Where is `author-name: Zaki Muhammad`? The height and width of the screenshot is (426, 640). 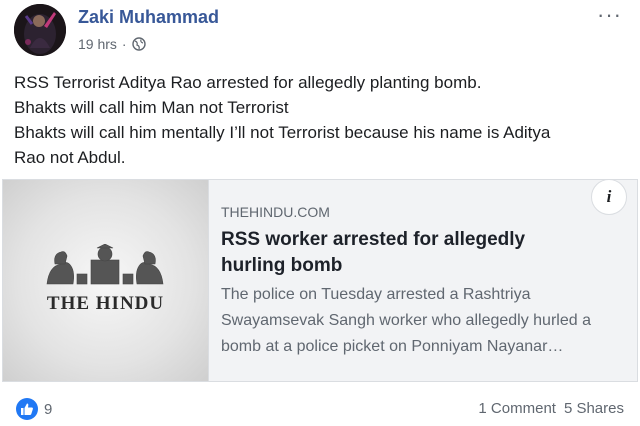
author-name: Zaki Muhammad is located at coordinates (148, 17).